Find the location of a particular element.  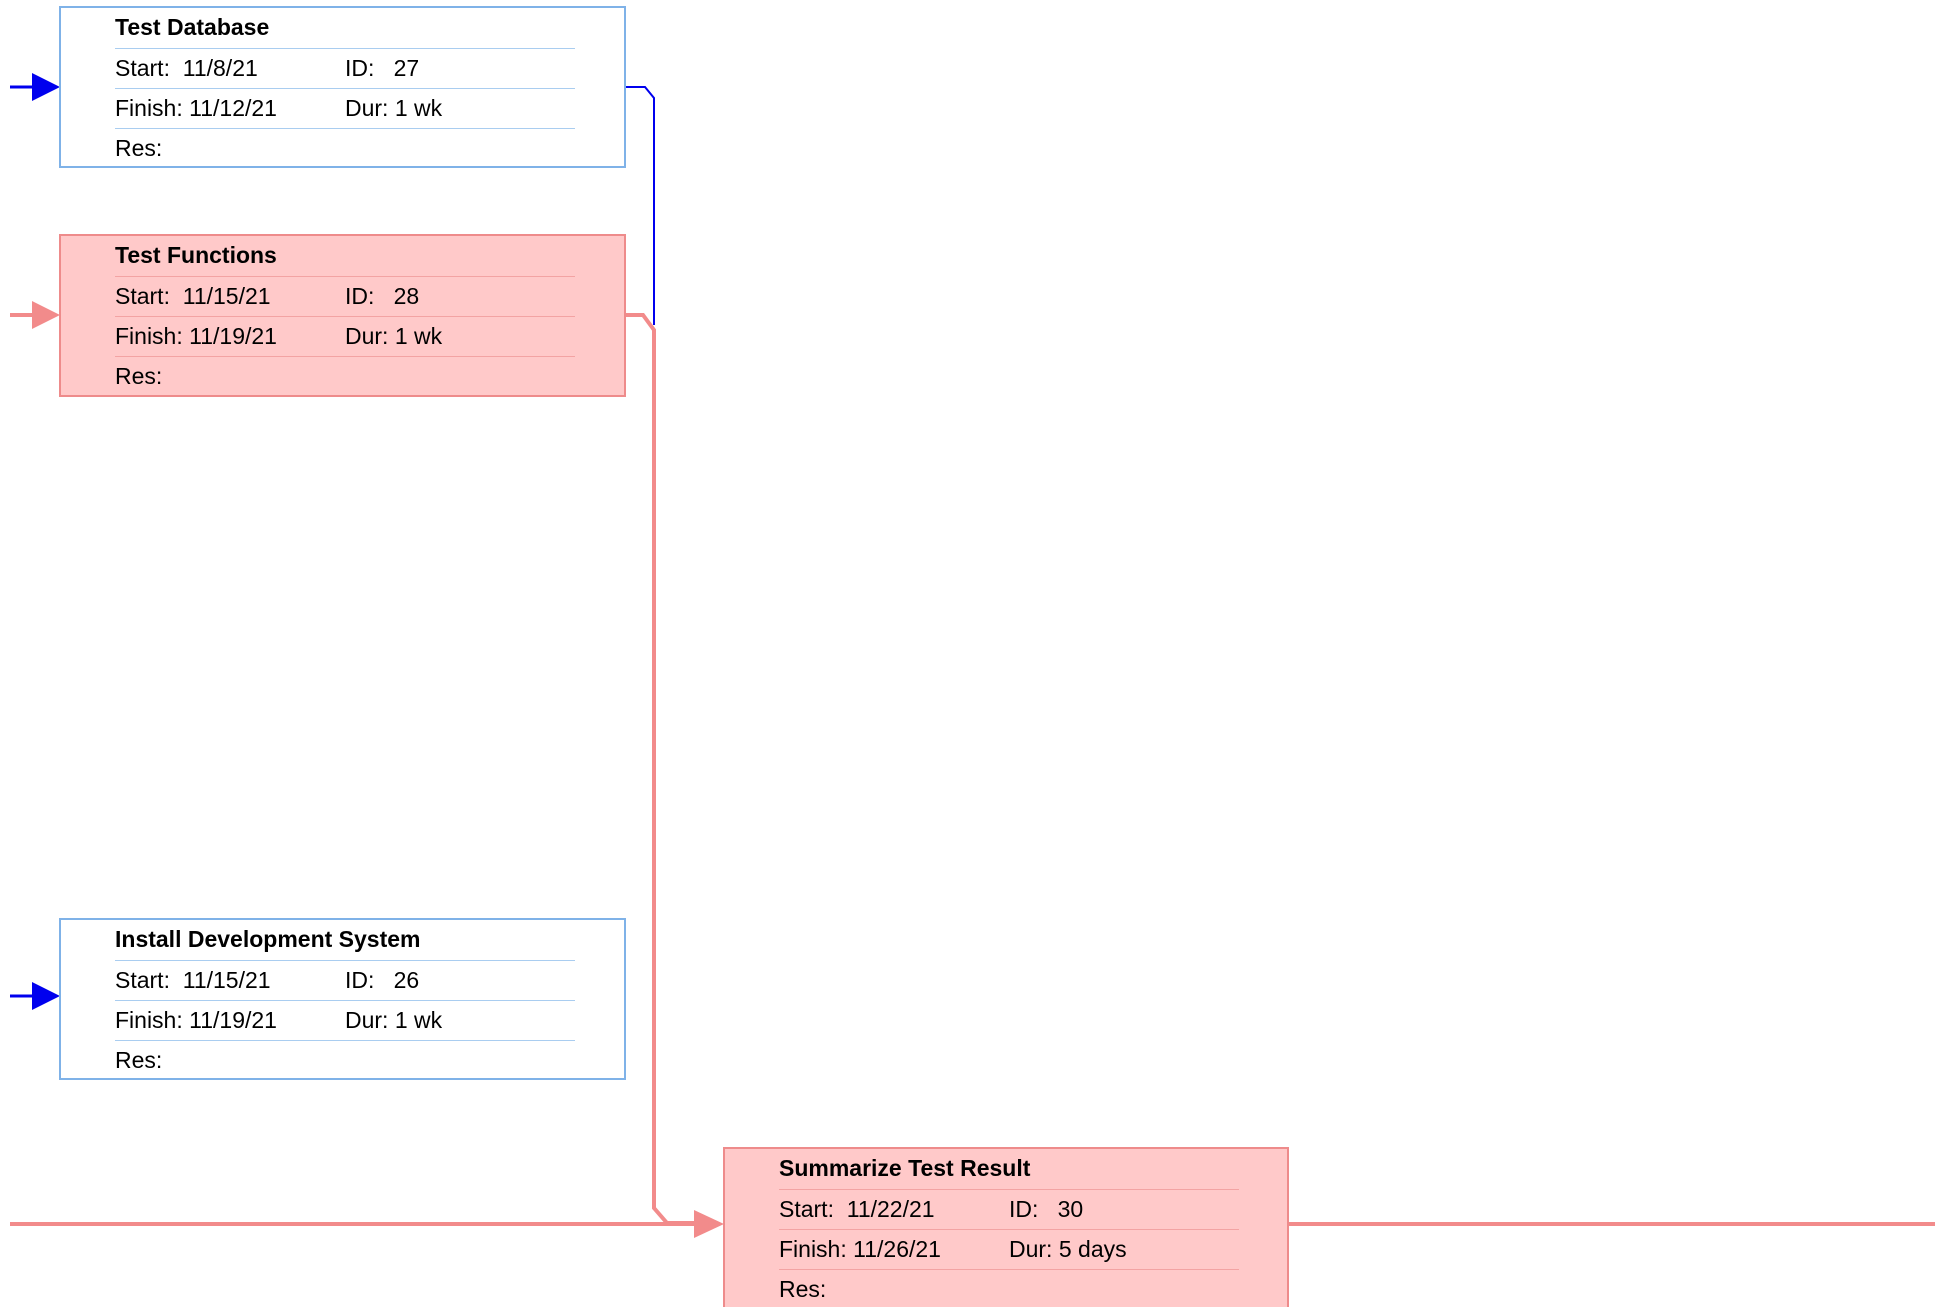

start-row: Start: 11/22/21 ID: 30 is located at coordinates (1009, 1210).